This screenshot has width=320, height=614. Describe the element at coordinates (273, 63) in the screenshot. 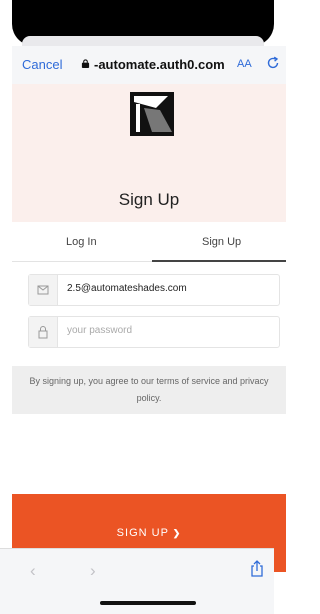

I see `reload-icon` at that location.